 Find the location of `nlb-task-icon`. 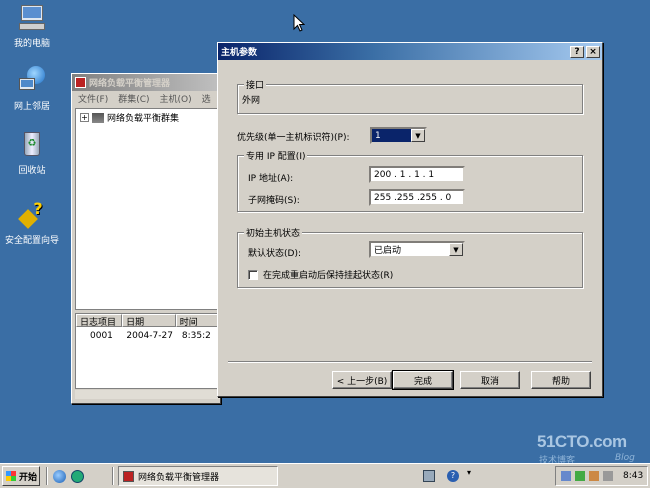

nlb-task-icon is located at coordinates (128, 476).